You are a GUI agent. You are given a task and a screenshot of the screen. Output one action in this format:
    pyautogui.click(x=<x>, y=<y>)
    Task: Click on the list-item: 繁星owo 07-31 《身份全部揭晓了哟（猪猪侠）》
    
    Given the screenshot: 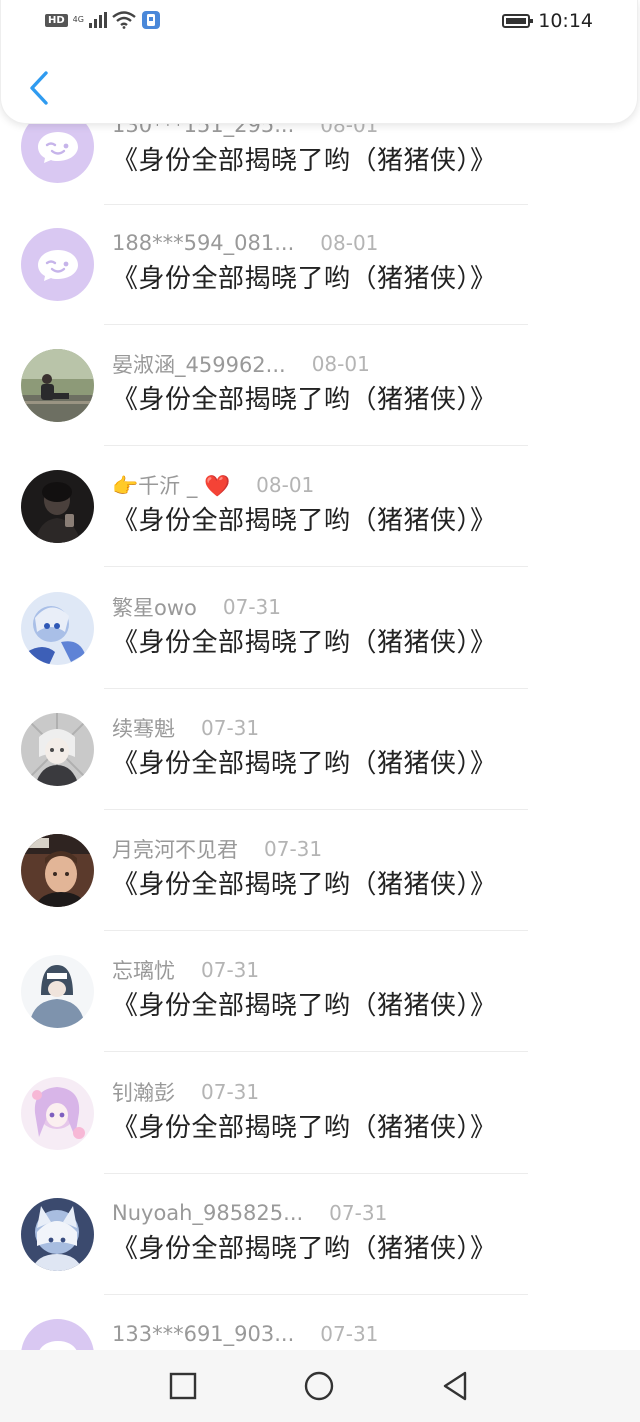 What is the action you would take?
    pyautogui.click(x=320, y=652)
    